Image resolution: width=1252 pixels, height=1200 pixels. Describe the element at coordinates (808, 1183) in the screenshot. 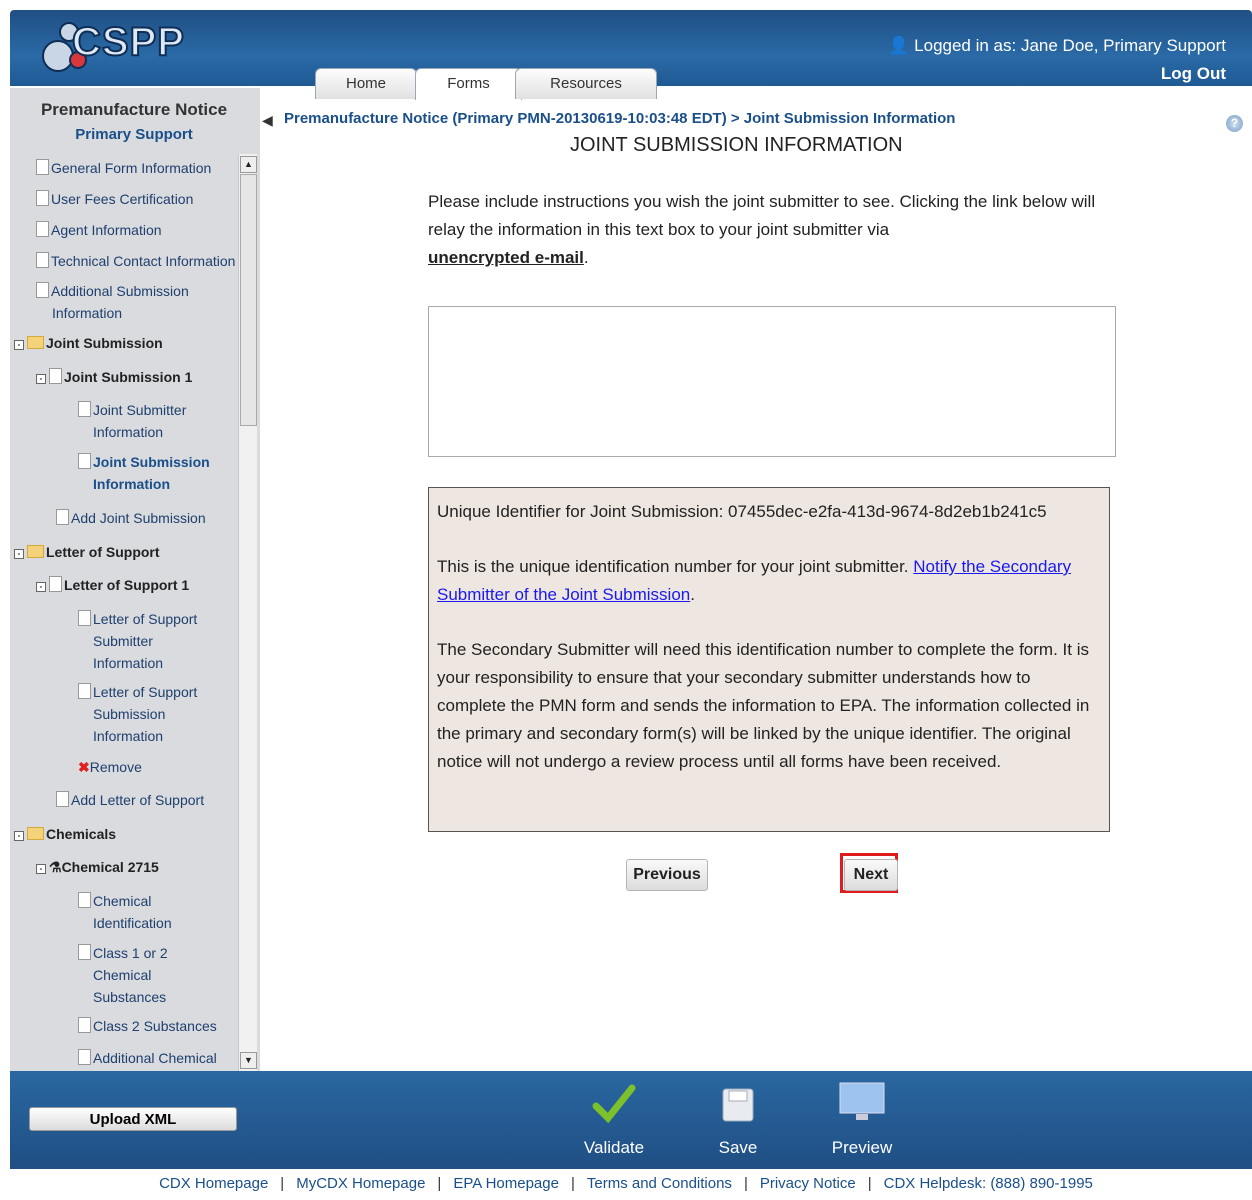

I see `footer-link-privacy: Privacy Notice` at that location.